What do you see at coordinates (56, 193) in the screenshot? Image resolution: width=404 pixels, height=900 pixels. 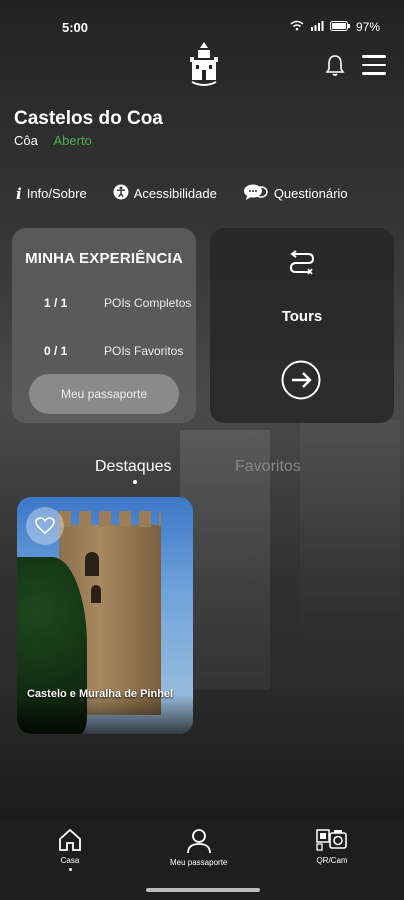 I see `info-link-label: Info/Sobre` at bounding box center [56, 193].